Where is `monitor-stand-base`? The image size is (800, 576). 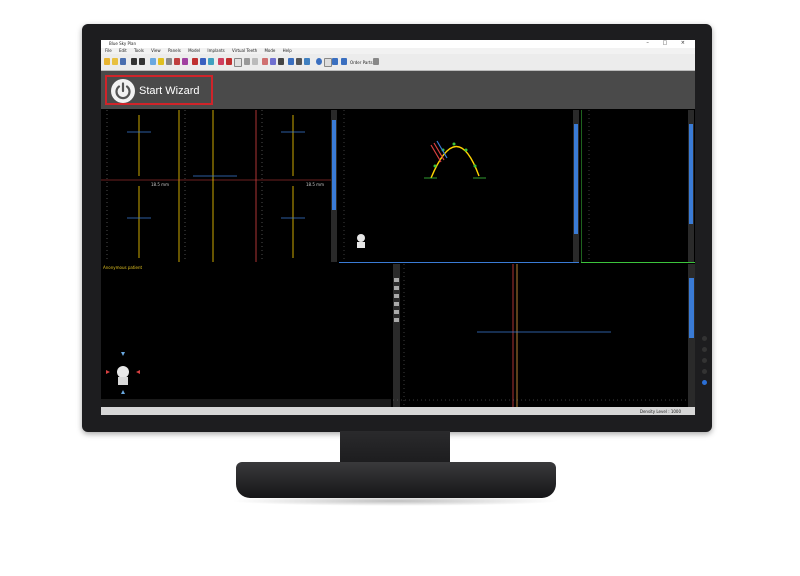
monitor-stand-base is located at coordinates (396, 480).